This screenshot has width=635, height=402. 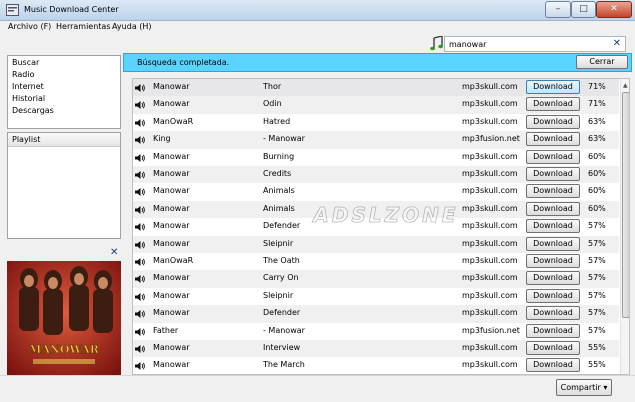 What do you see at coordinates (83, 26) in the screenshot?
I see `menu-herramientas: Herramientas` at bounding box center [83, 26].